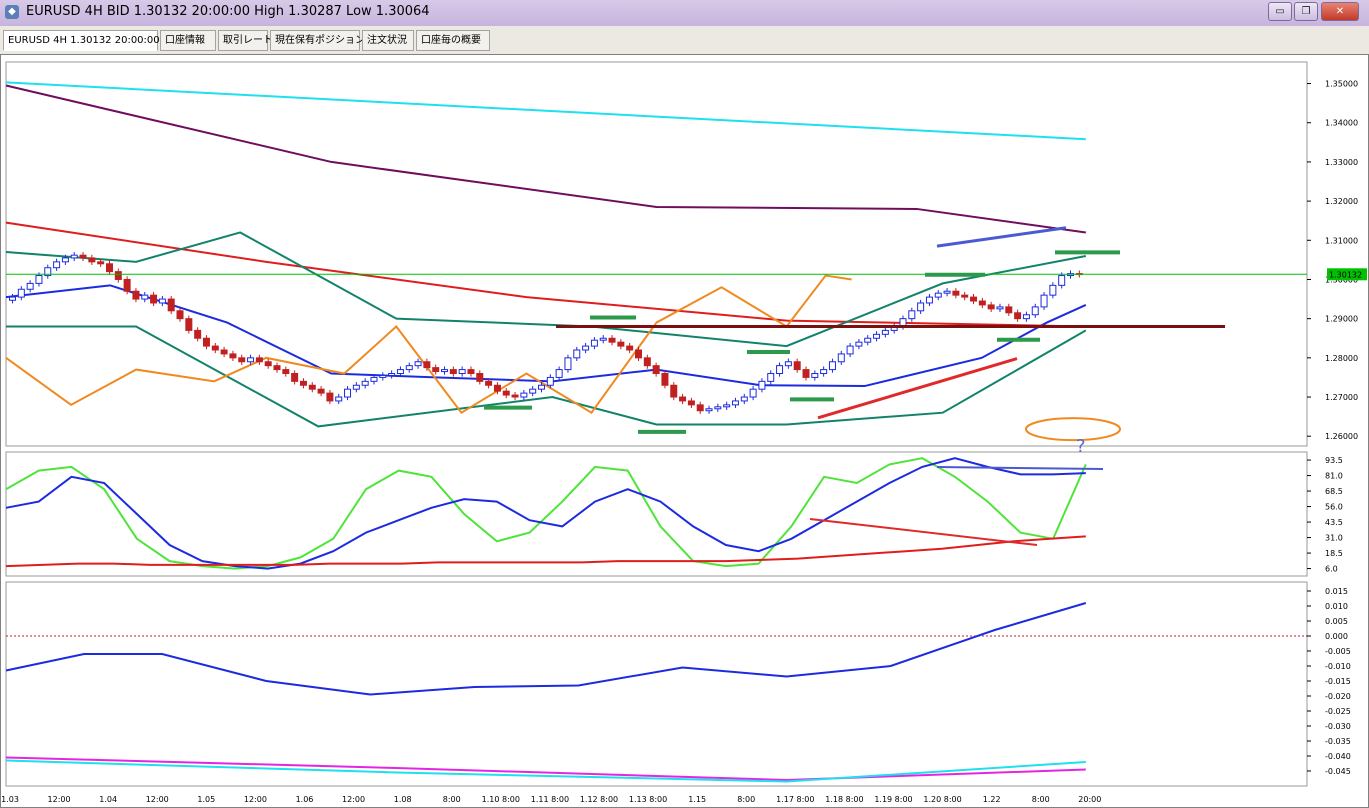  What do you see at coordinates (1081, 446) in the screenshot?
I see `question-mark: ?` at bounding box center [1081, 446].